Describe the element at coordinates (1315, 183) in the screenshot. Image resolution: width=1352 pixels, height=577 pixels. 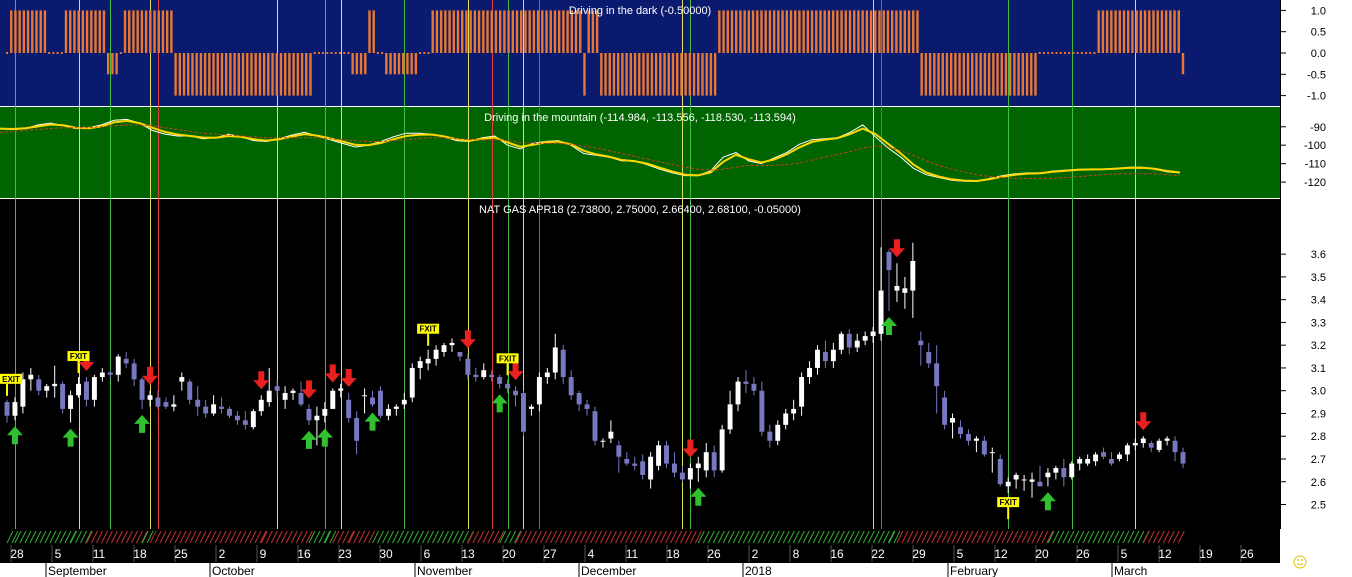
I see `y-tick-label-1-3: -120` at that location.